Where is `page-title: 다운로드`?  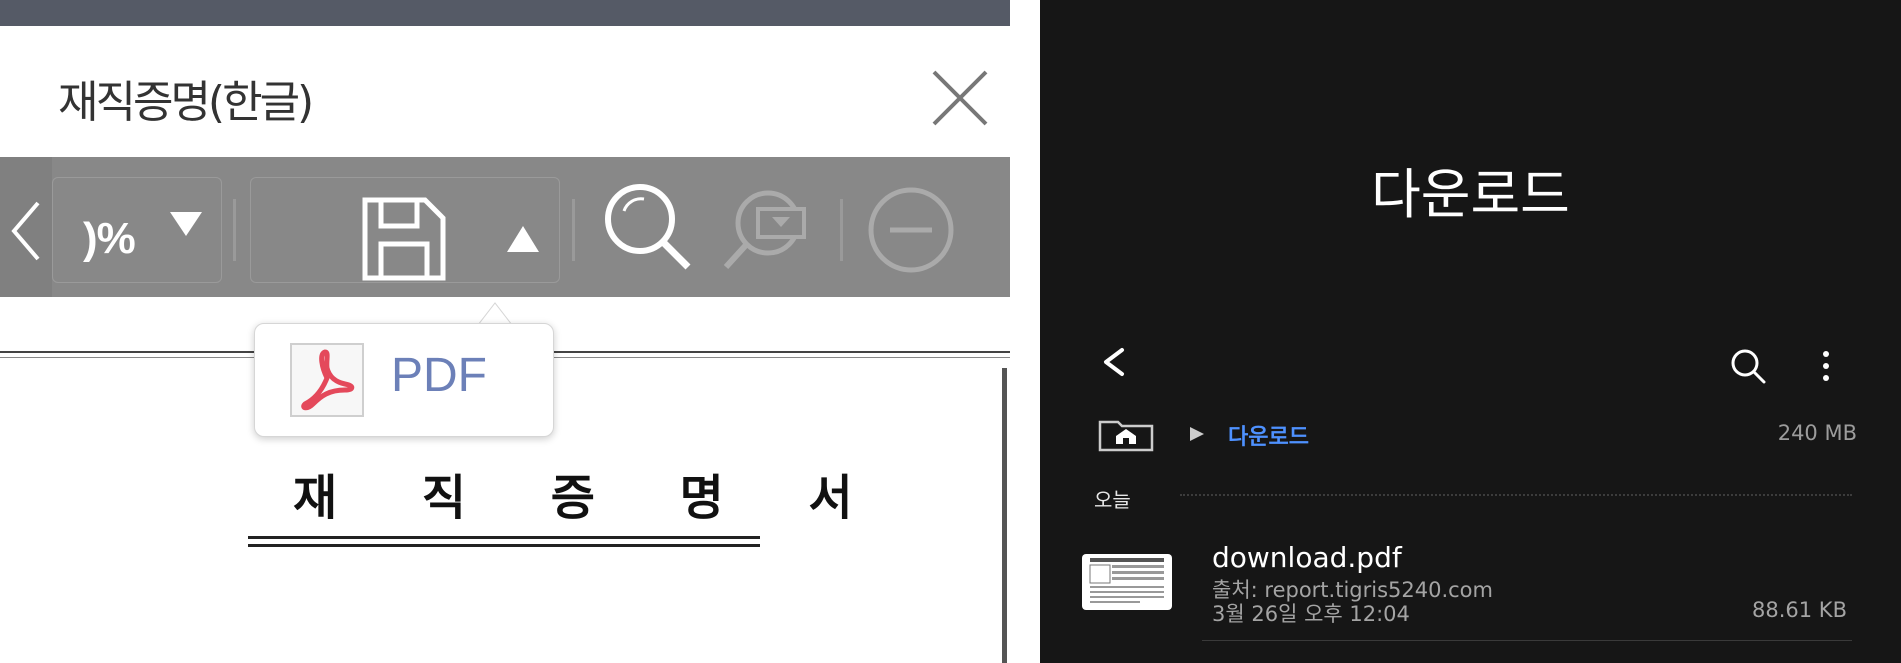
page-title: 다운로드 is located at coordinates (1470, 194).